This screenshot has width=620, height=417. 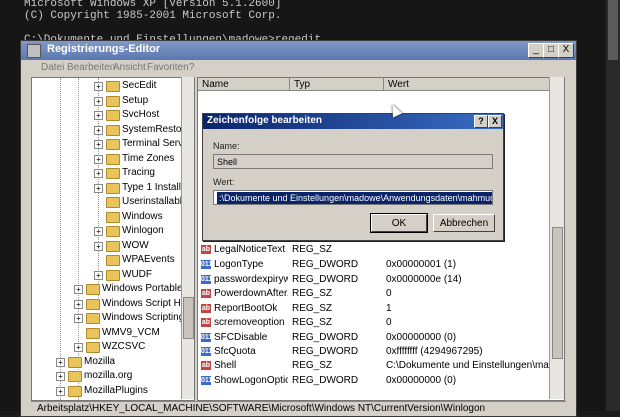 What do you see at coordinates (122, 362) in the screenshot?
I see `tree-item: + Mozilla` at bounding box center [122, 362].